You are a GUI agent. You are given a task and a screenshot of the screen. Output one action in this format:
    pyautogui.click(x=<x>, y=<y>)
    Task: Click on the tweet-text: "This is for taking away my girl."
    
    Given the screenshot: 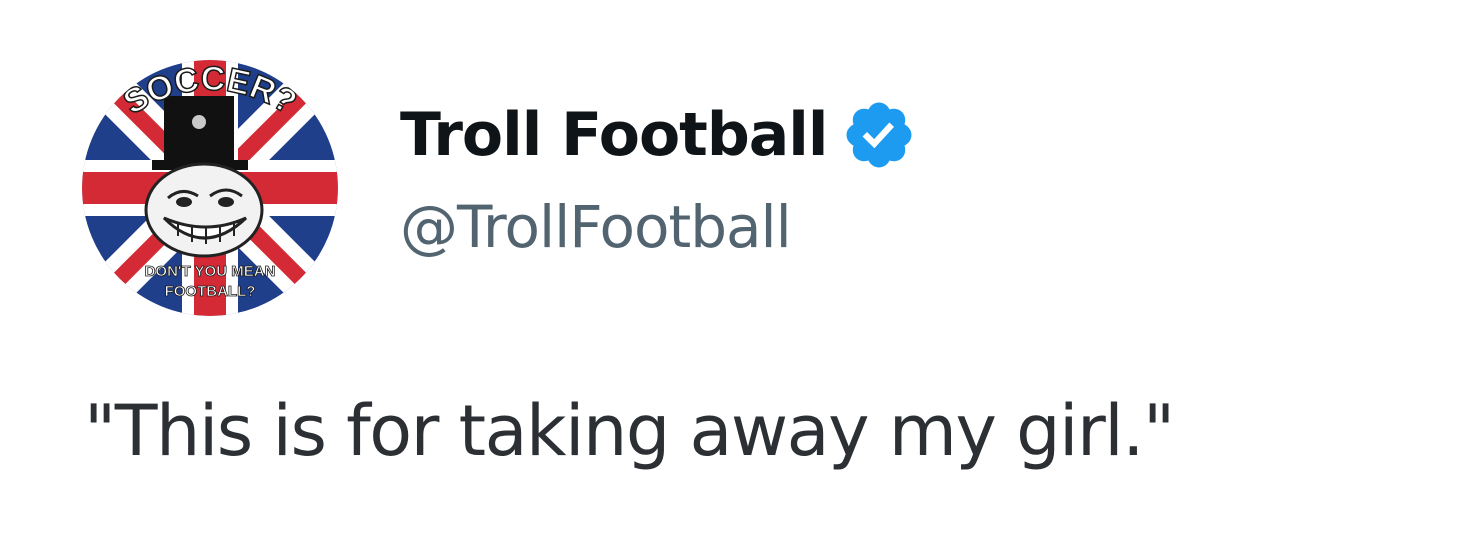 What is the action you would take?
    pyautogui.click(x=629, y=431)
    